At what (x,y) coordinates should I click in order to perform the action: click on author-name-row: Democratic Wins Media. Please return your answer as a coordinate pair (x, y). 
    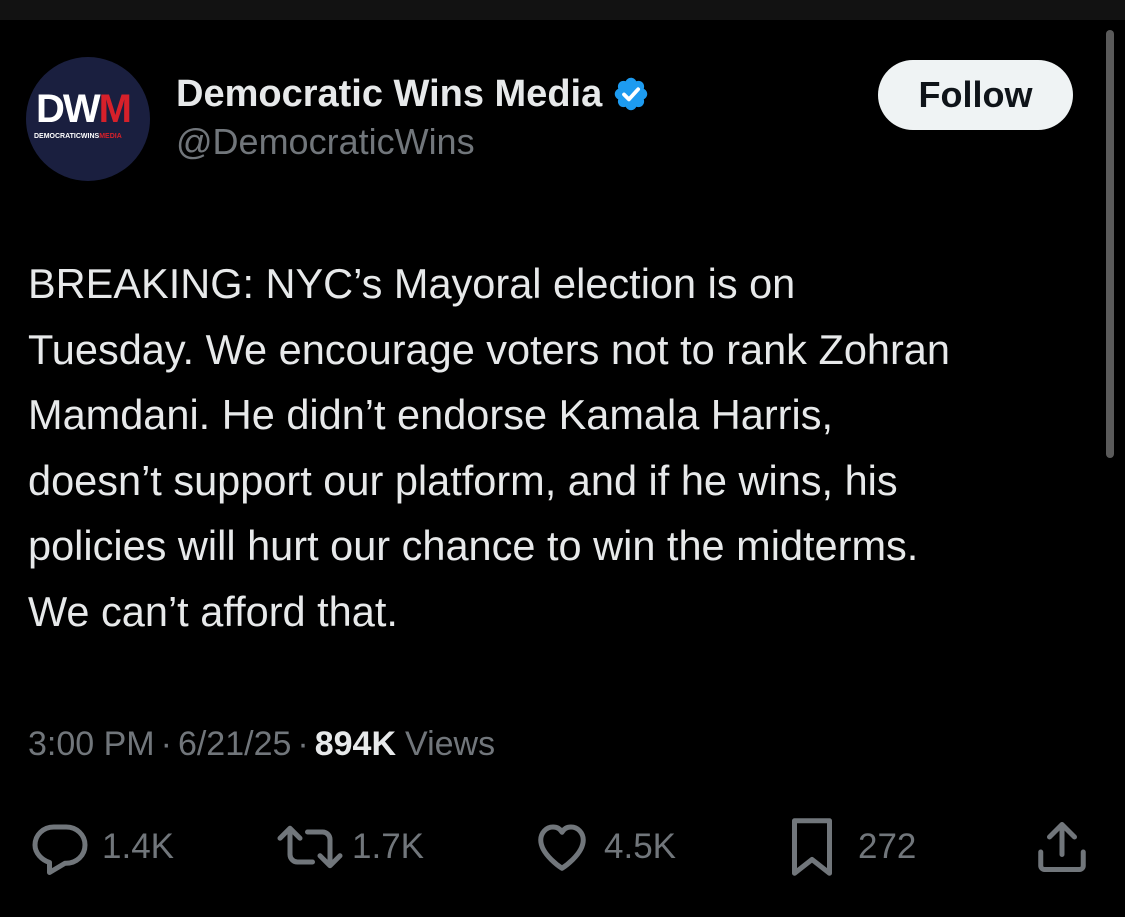
    Looking at the image, I should click on (413, 94).